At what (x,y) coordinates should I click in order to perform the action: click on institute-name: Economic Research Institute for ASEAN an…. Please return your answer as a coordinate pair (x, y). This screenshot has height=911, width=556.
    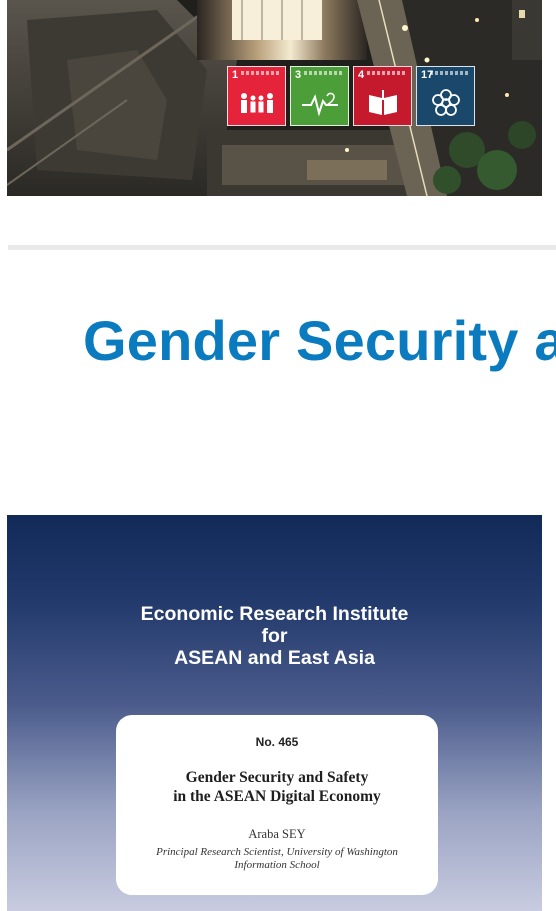
    Looking at the image, I should click on (274, 636).